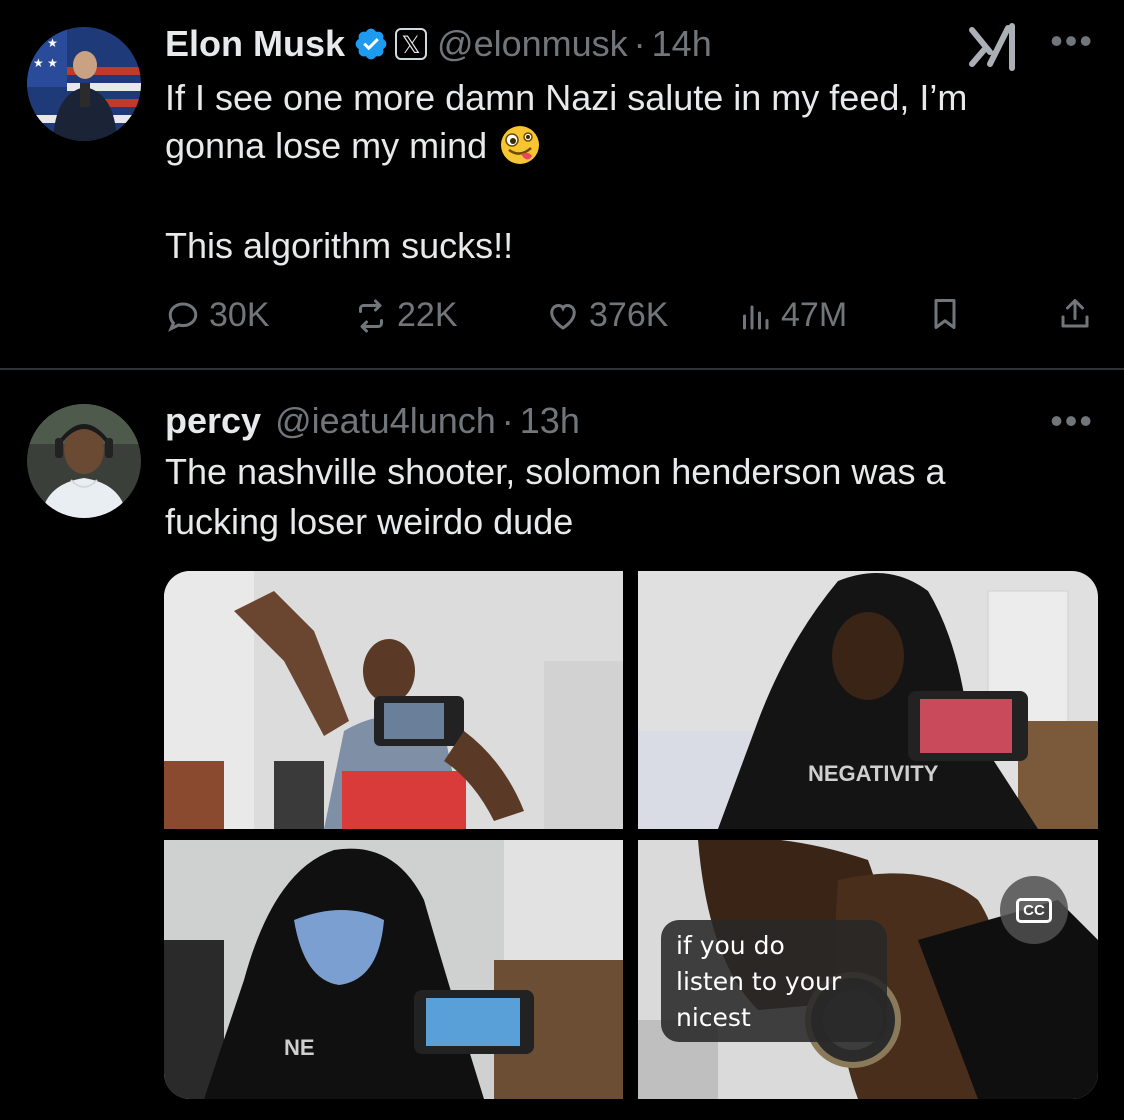  I want to click on timestamp: 14h, so click(682, 44).